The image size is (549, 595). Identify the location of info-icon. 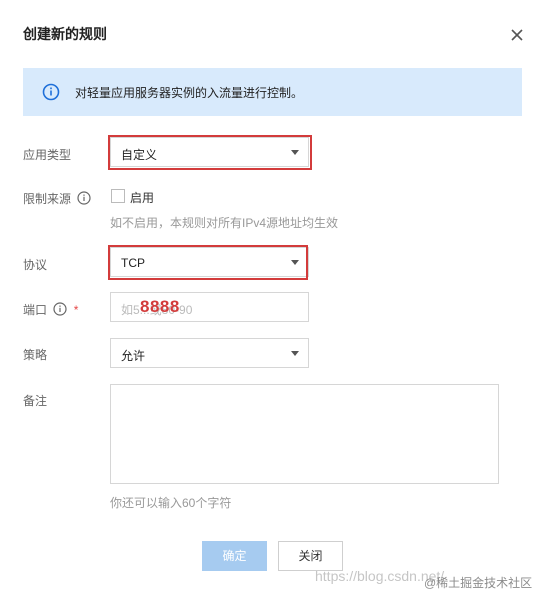
(51, 92).